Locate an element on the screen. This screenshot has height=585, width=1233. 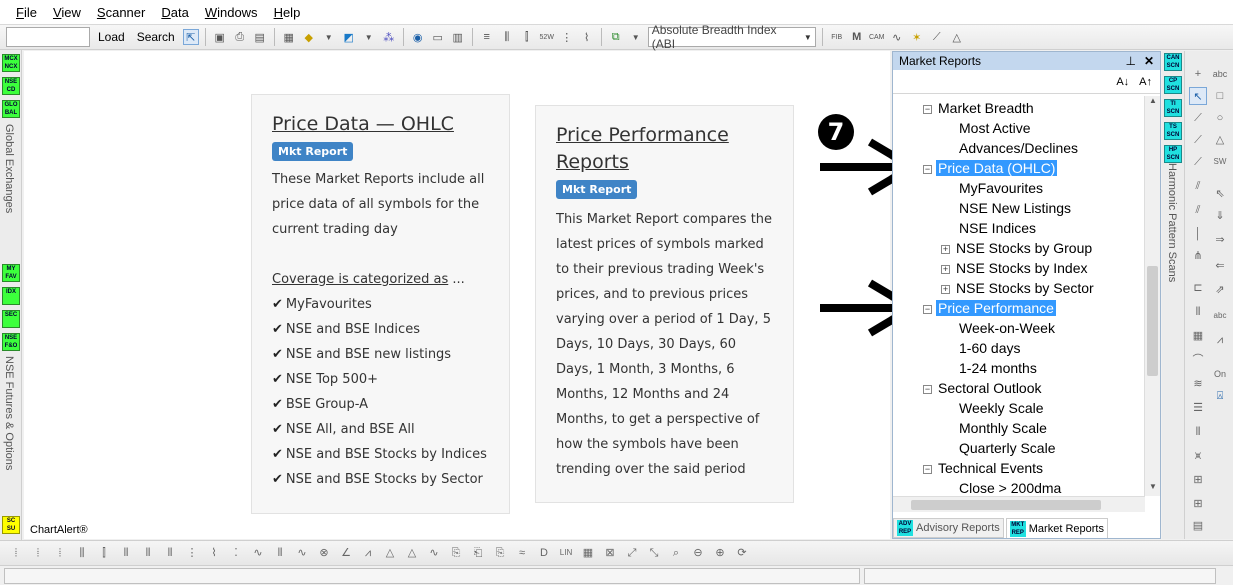
scan-button: TI SCN is located at coordinates (1173, 108).